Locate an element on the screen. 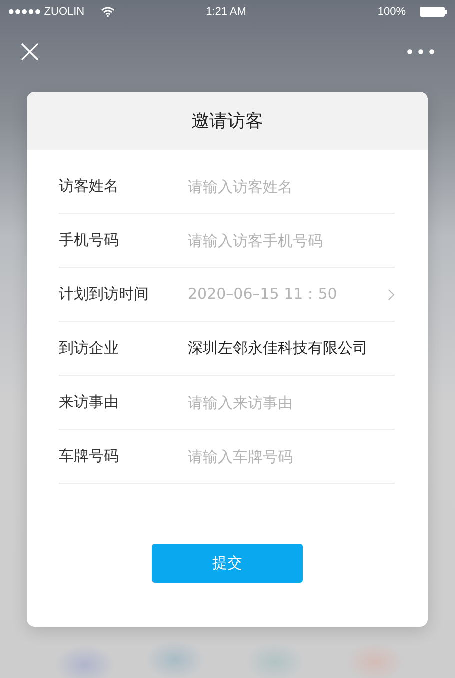  dialog-title: 邀请访客 is located at coordinates (228, 121).